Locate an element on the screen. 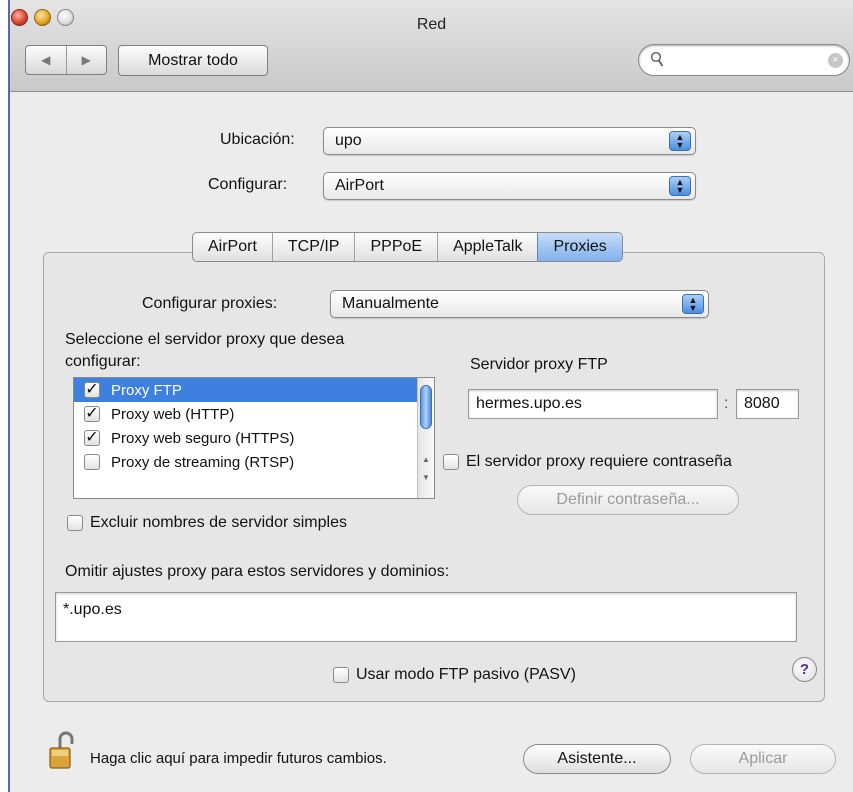  select-proxy-label-continued: configurar: is located at coordinates (103, 361).